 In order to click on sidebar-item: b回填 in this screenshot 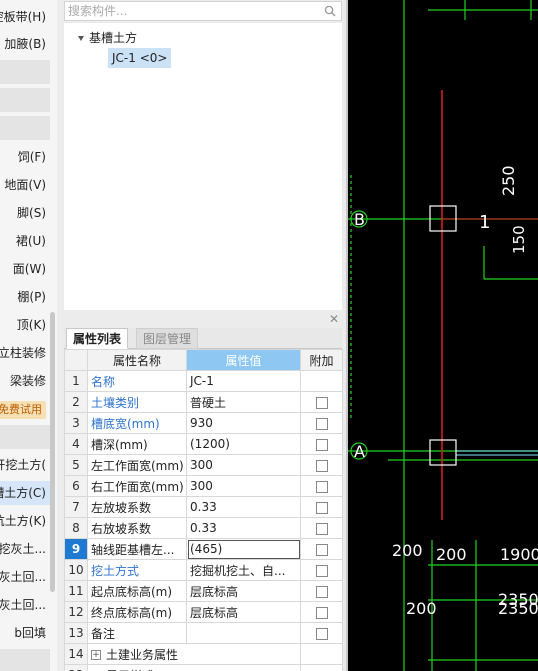, I will do `click(25, 633)`.